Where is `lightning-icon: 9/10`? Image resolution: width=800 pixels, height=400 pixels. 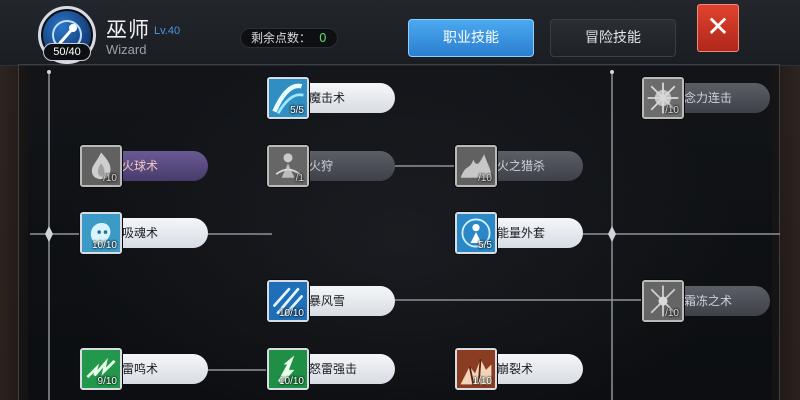
lightning-icon: 9/10 is located at coordinates (101, 369).